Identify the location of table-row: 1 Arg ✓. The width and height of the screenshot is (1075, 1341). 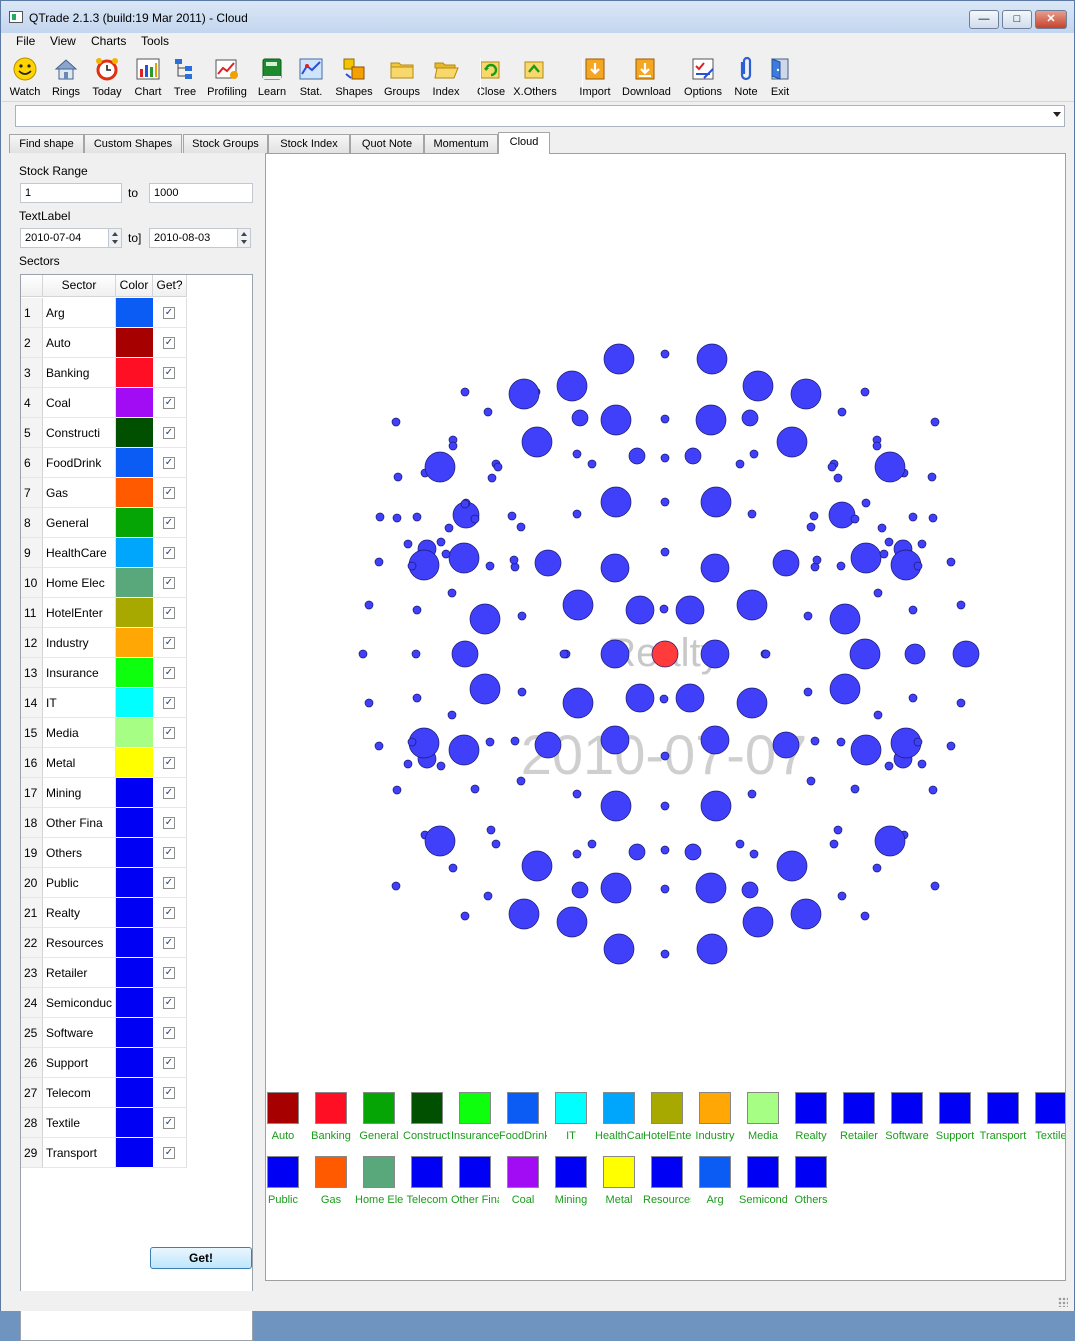
(104, 313).